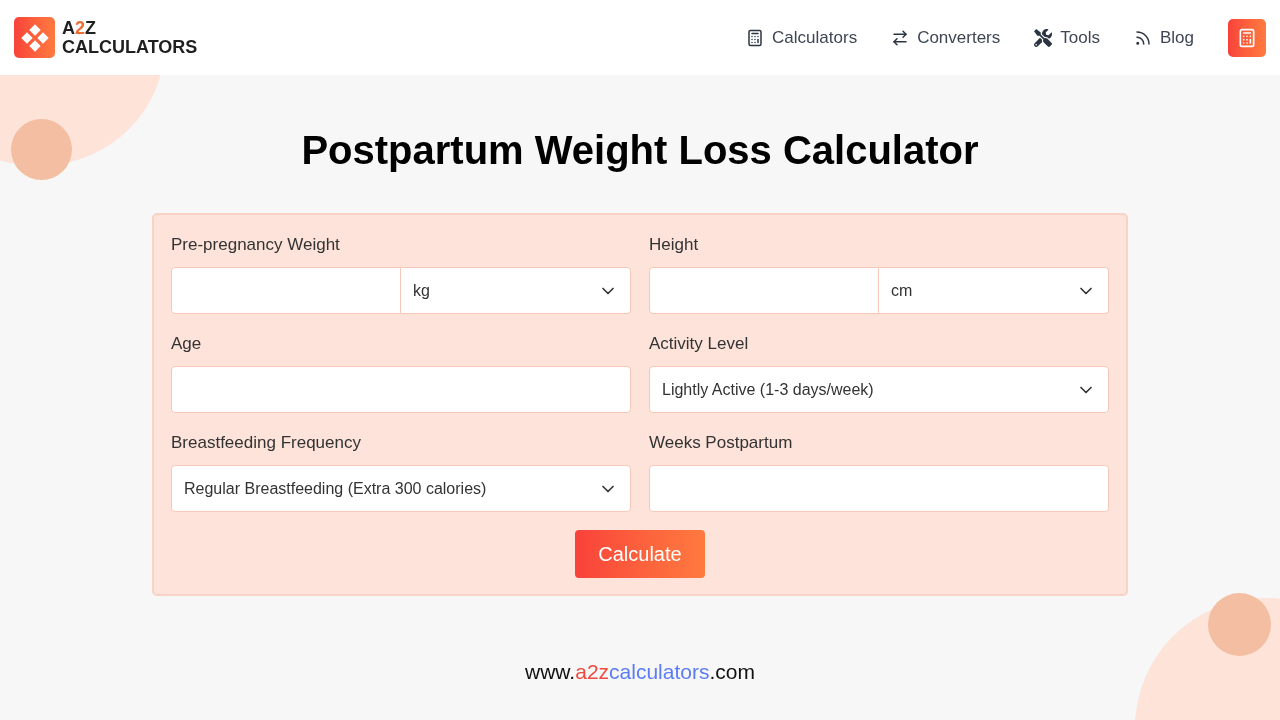  What do you see at coordinates (401, 488) in the screenshot?
I see `select-field: Regular Breastfeeding (Extra 300 calories)` at bounding box center [401, 488].